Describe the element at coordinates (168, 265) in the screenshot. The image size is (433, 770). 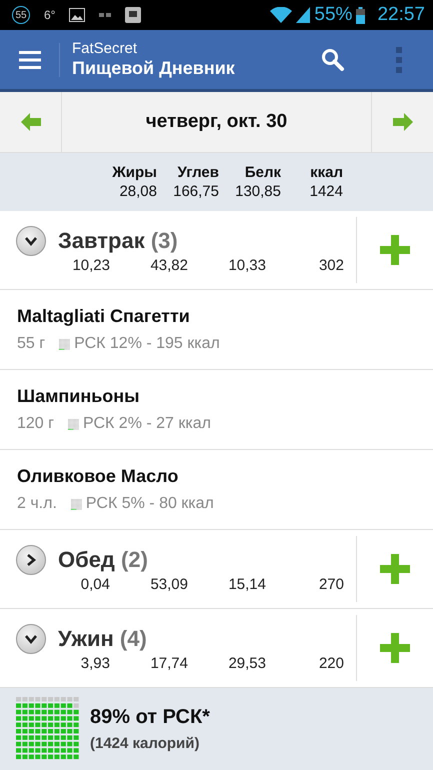
I see `meal-value: 43,82` at that location.